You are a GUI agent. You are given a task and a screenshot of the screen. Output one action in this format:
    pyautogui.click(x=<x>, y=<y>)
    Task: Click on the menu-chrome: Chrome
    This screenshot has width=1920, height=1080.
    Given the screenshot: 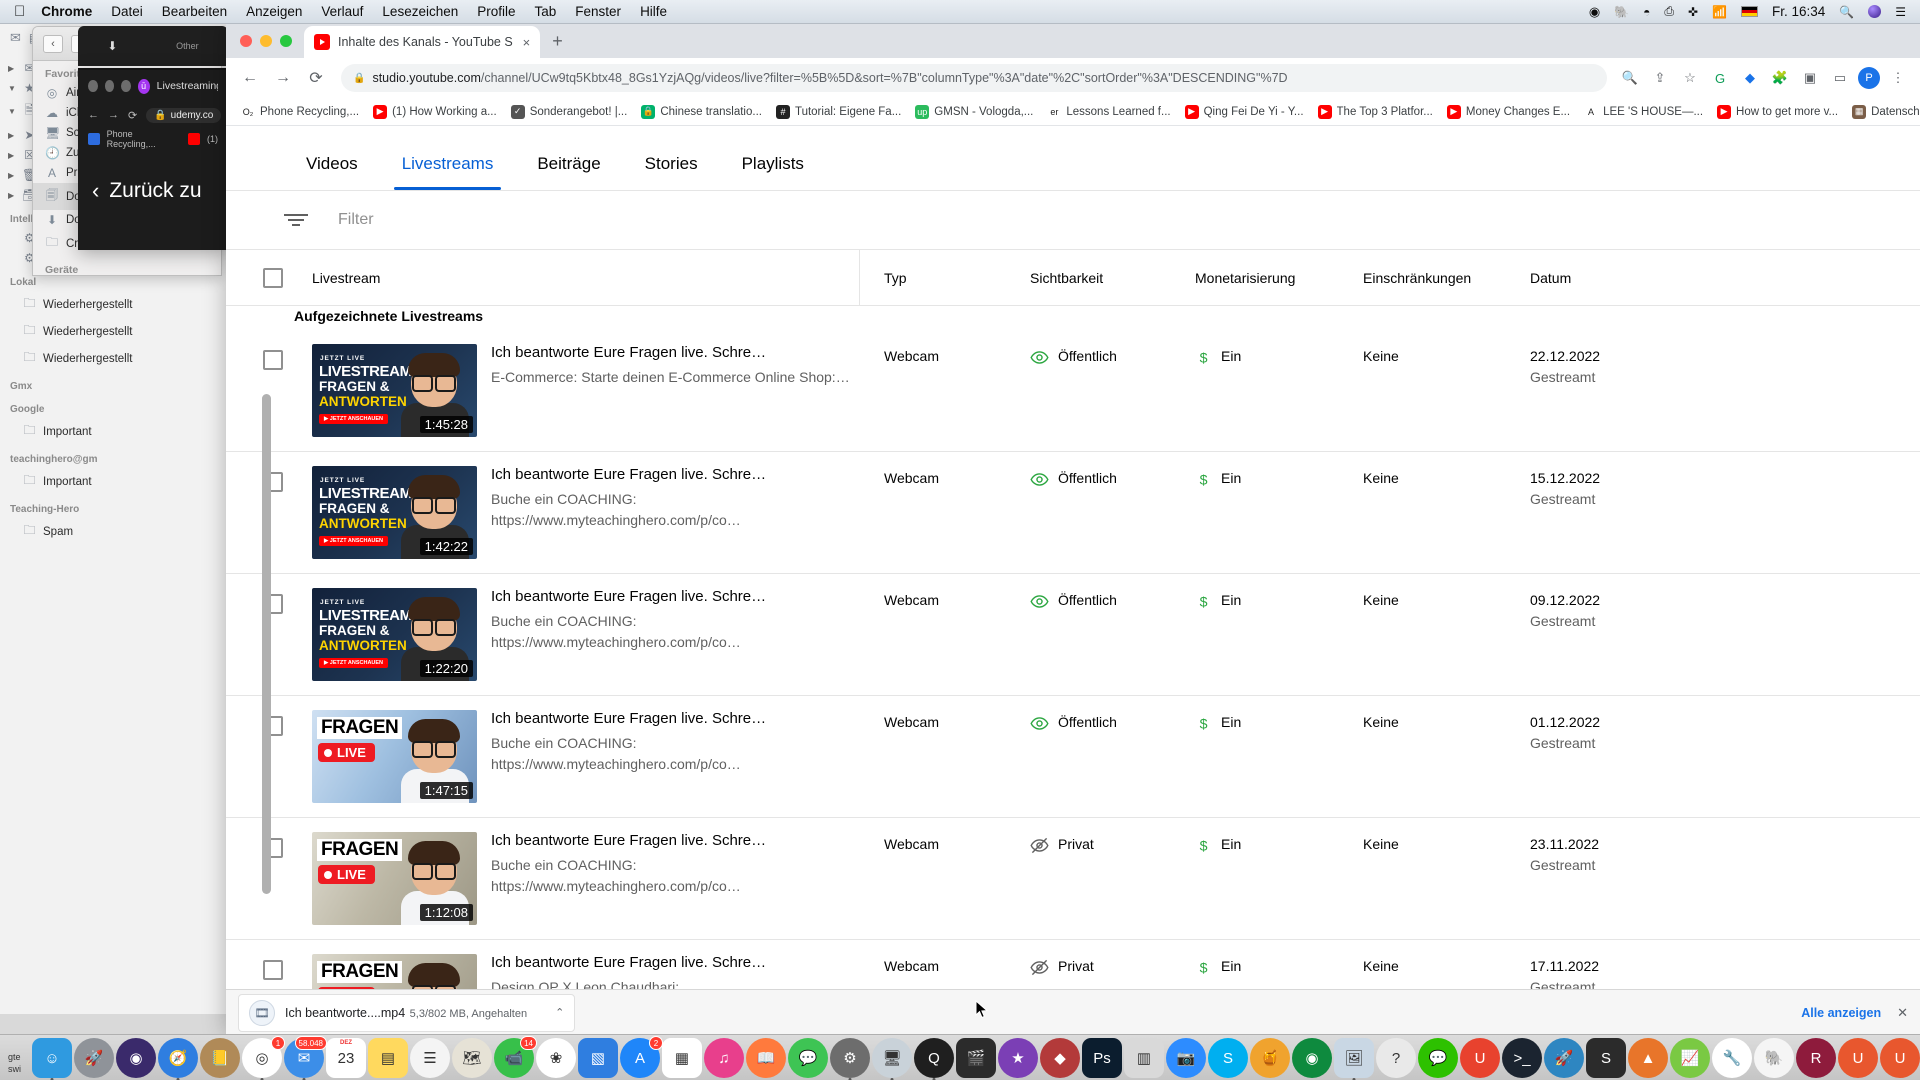 What is the action you would take?
    pyautogui.click(x=66, y=11)
    